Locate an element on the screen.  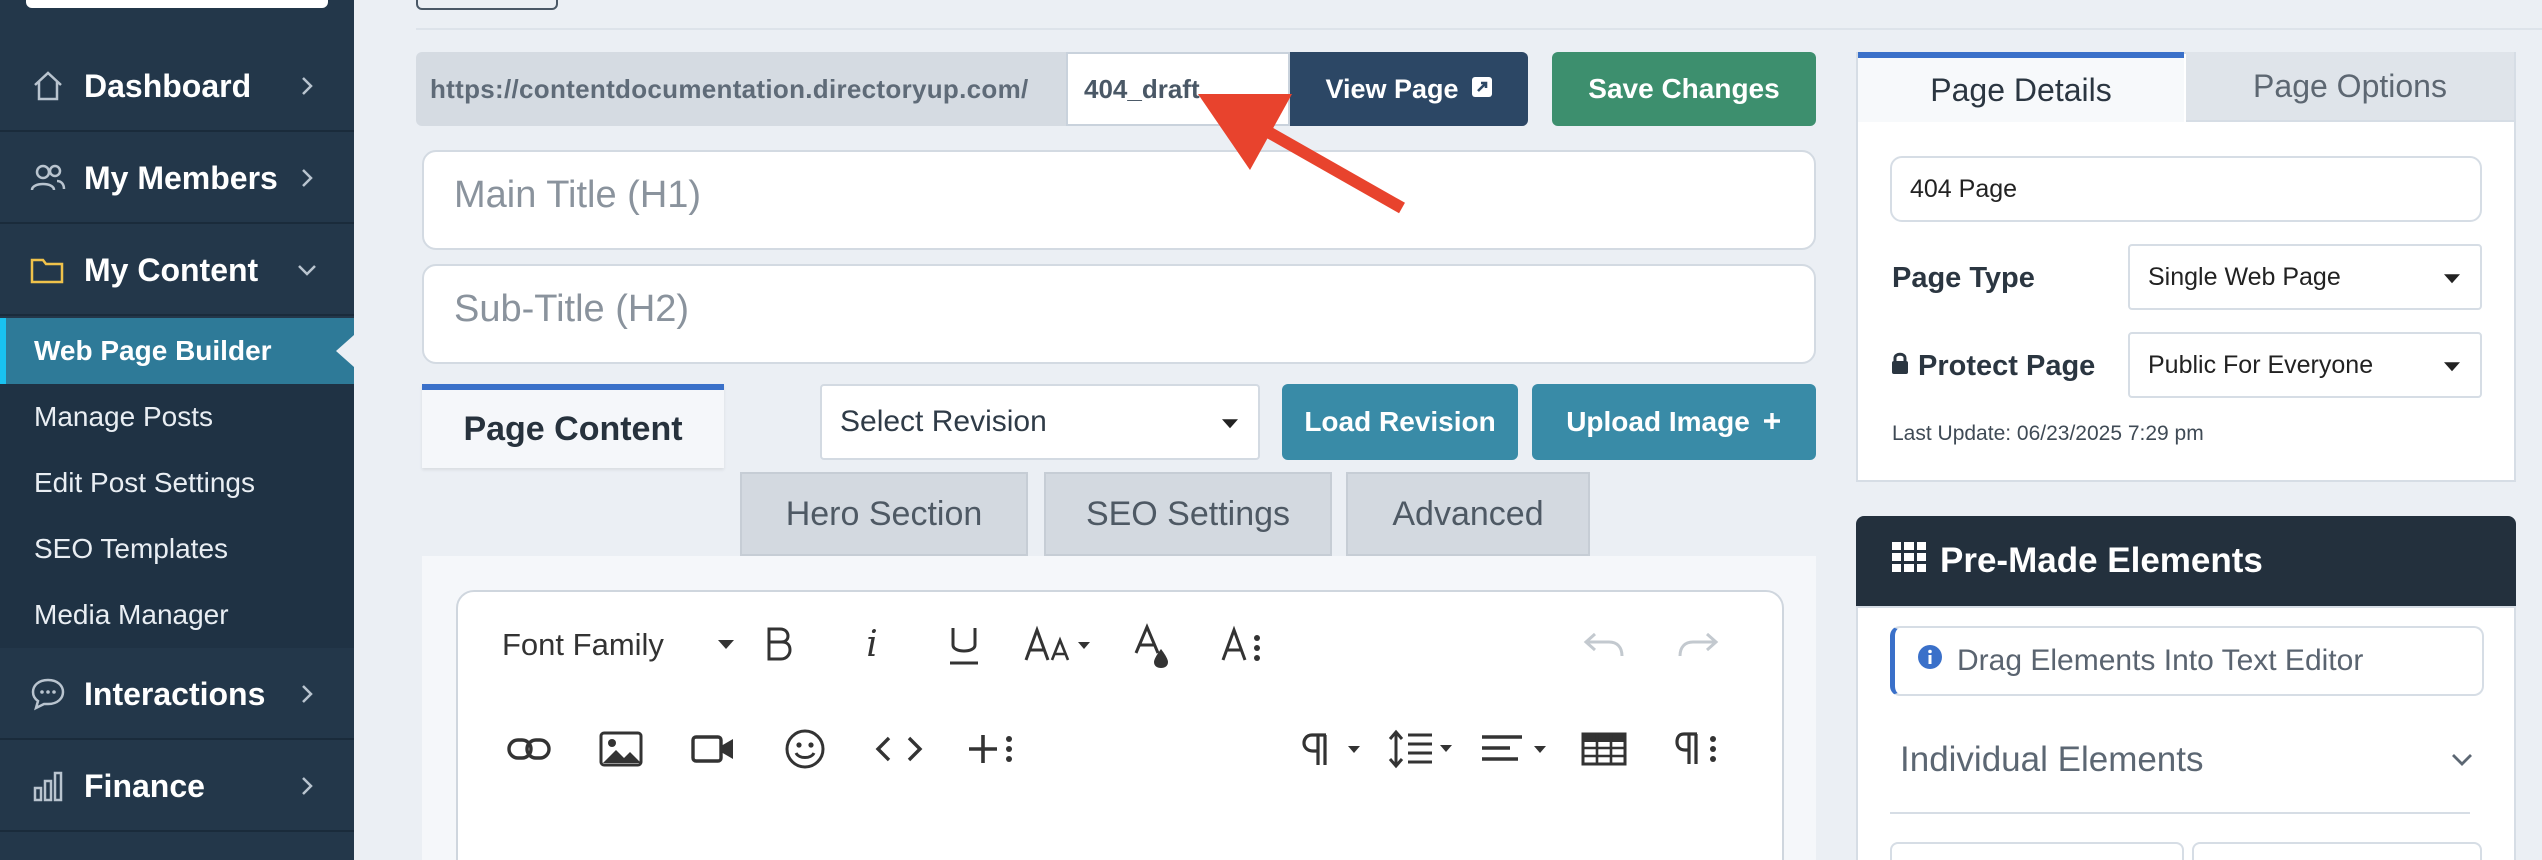
annotation-arrow is located at coordinates (1301, 154).